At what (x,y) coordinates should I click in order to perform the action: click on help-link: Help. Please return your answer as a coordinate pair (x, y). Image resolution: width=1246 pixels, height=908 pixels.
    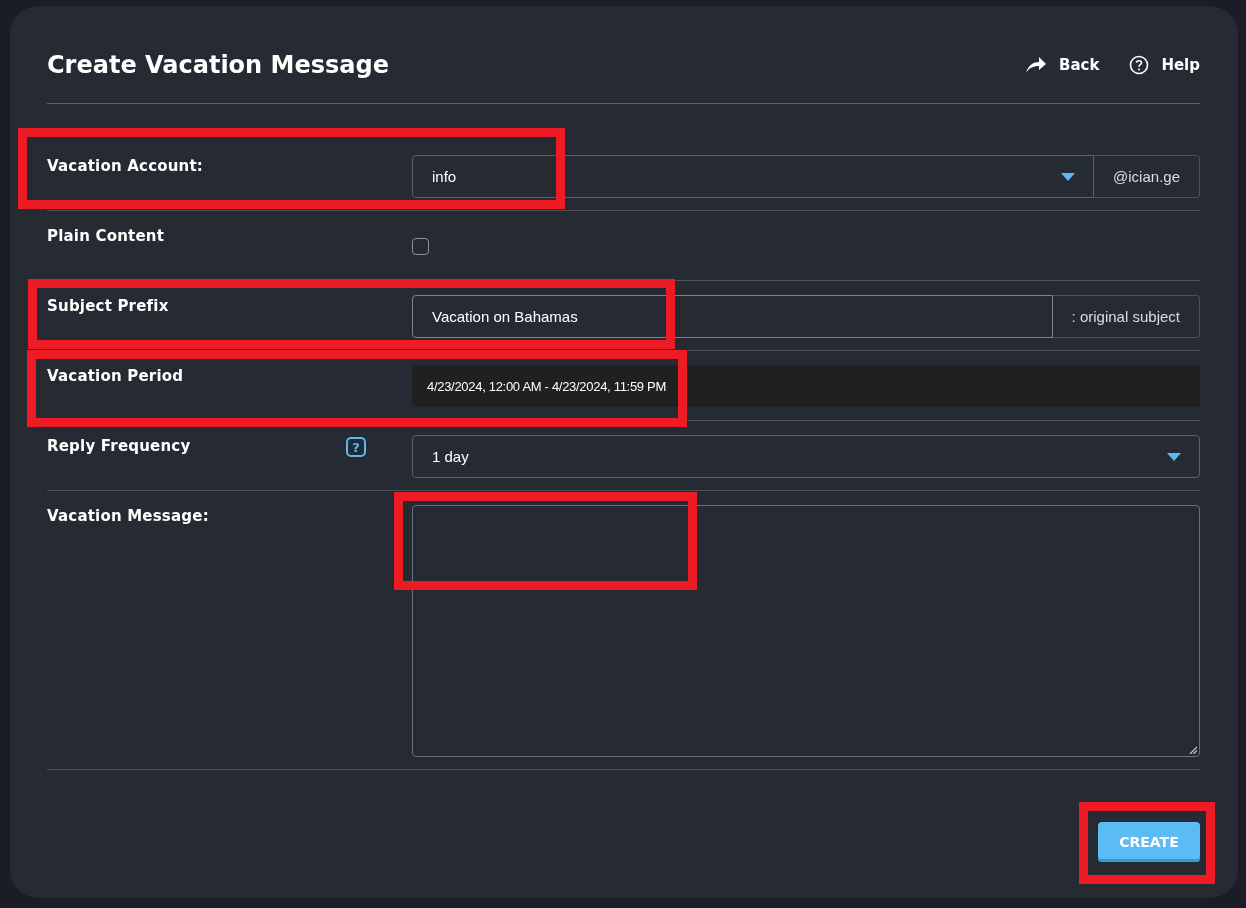
    Looking at the image, I should click on (1164, 64).